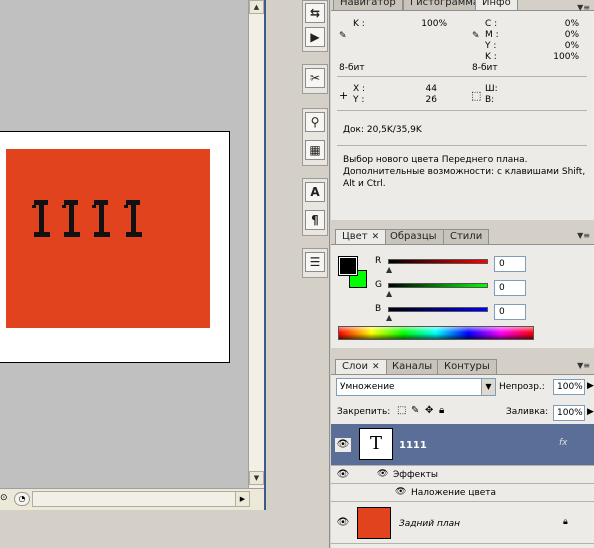  Describe the element at coordinates (412, 366) in the screenshot. I see `tab-channels: Каналы` at that location.